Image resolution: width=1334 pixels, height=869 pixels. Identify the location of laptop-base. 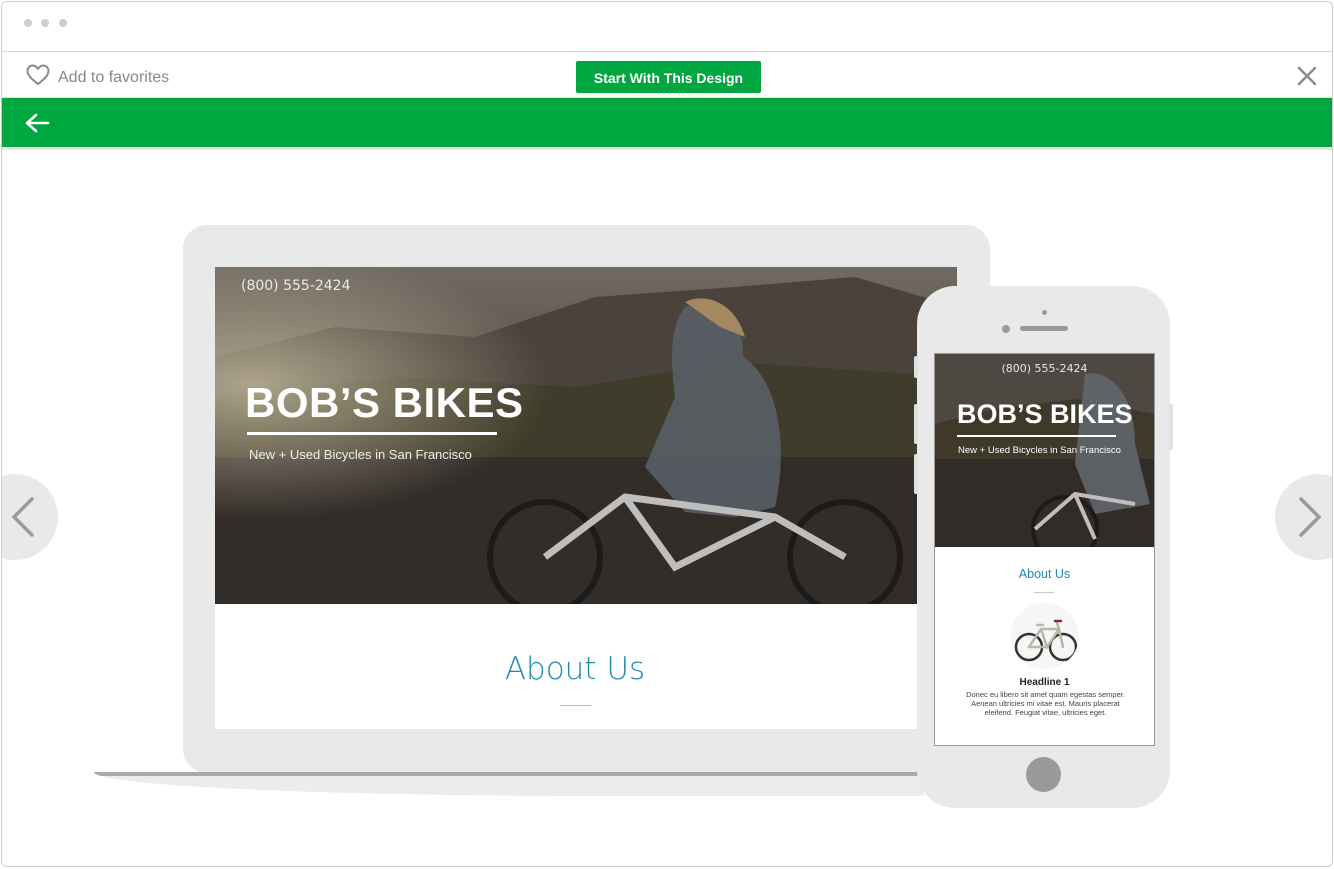
(509, 784).